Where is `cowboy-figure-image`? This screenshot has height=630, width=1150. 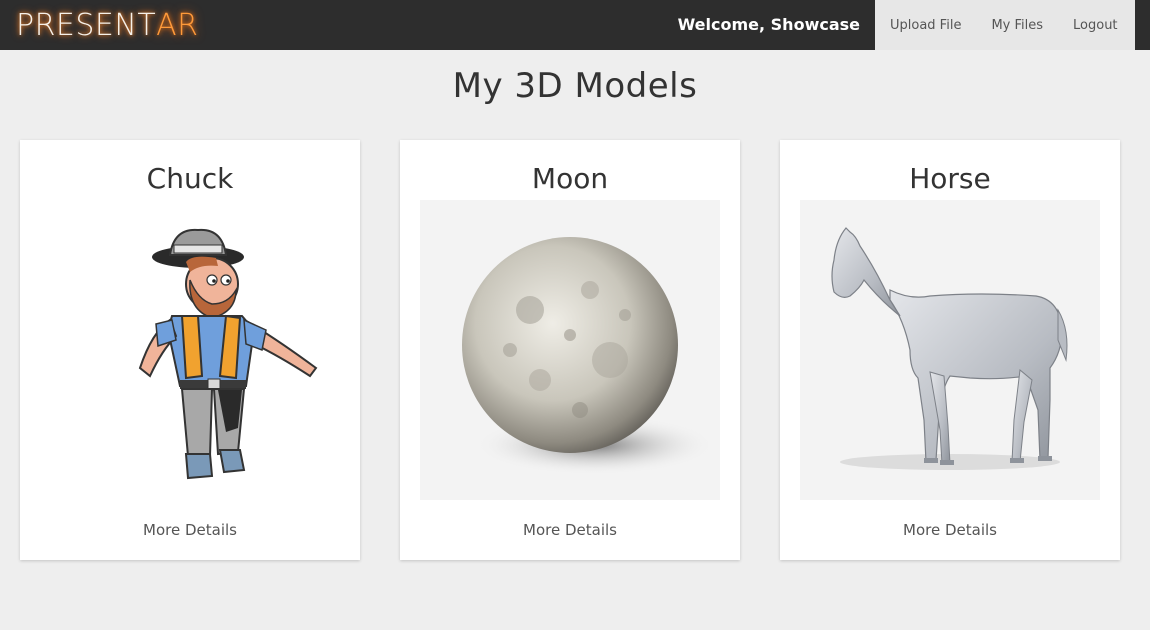
cowboy-figure-image is located at coordinates (228, 354).